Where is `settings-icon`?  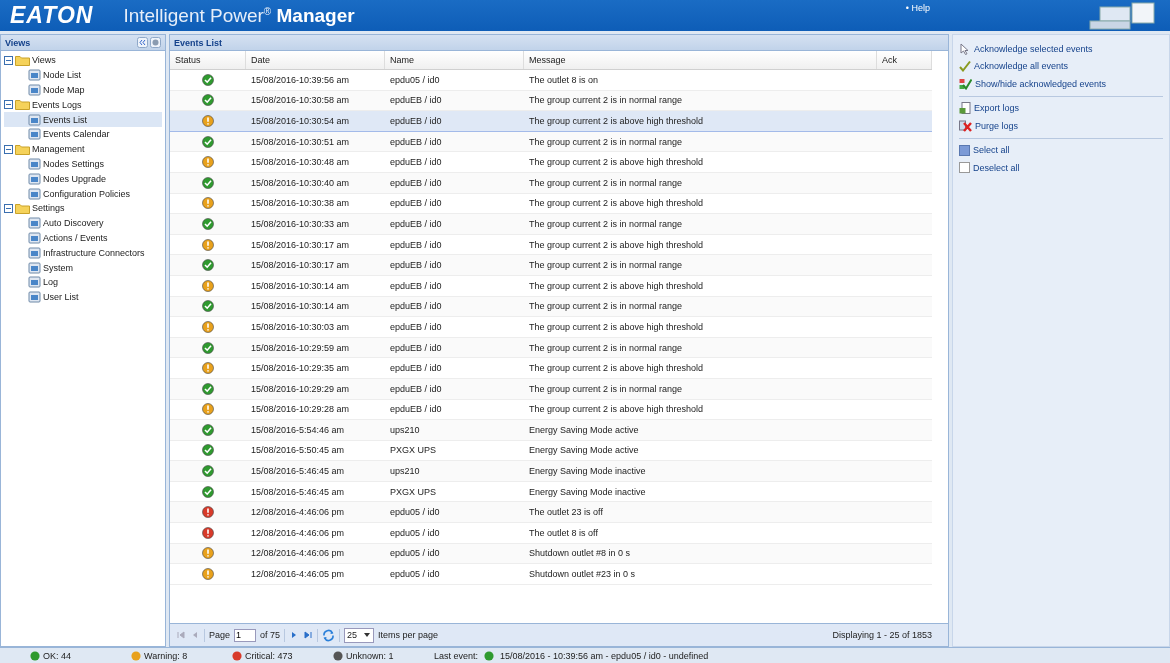
settings-icon is located at coordinates (155, 42).